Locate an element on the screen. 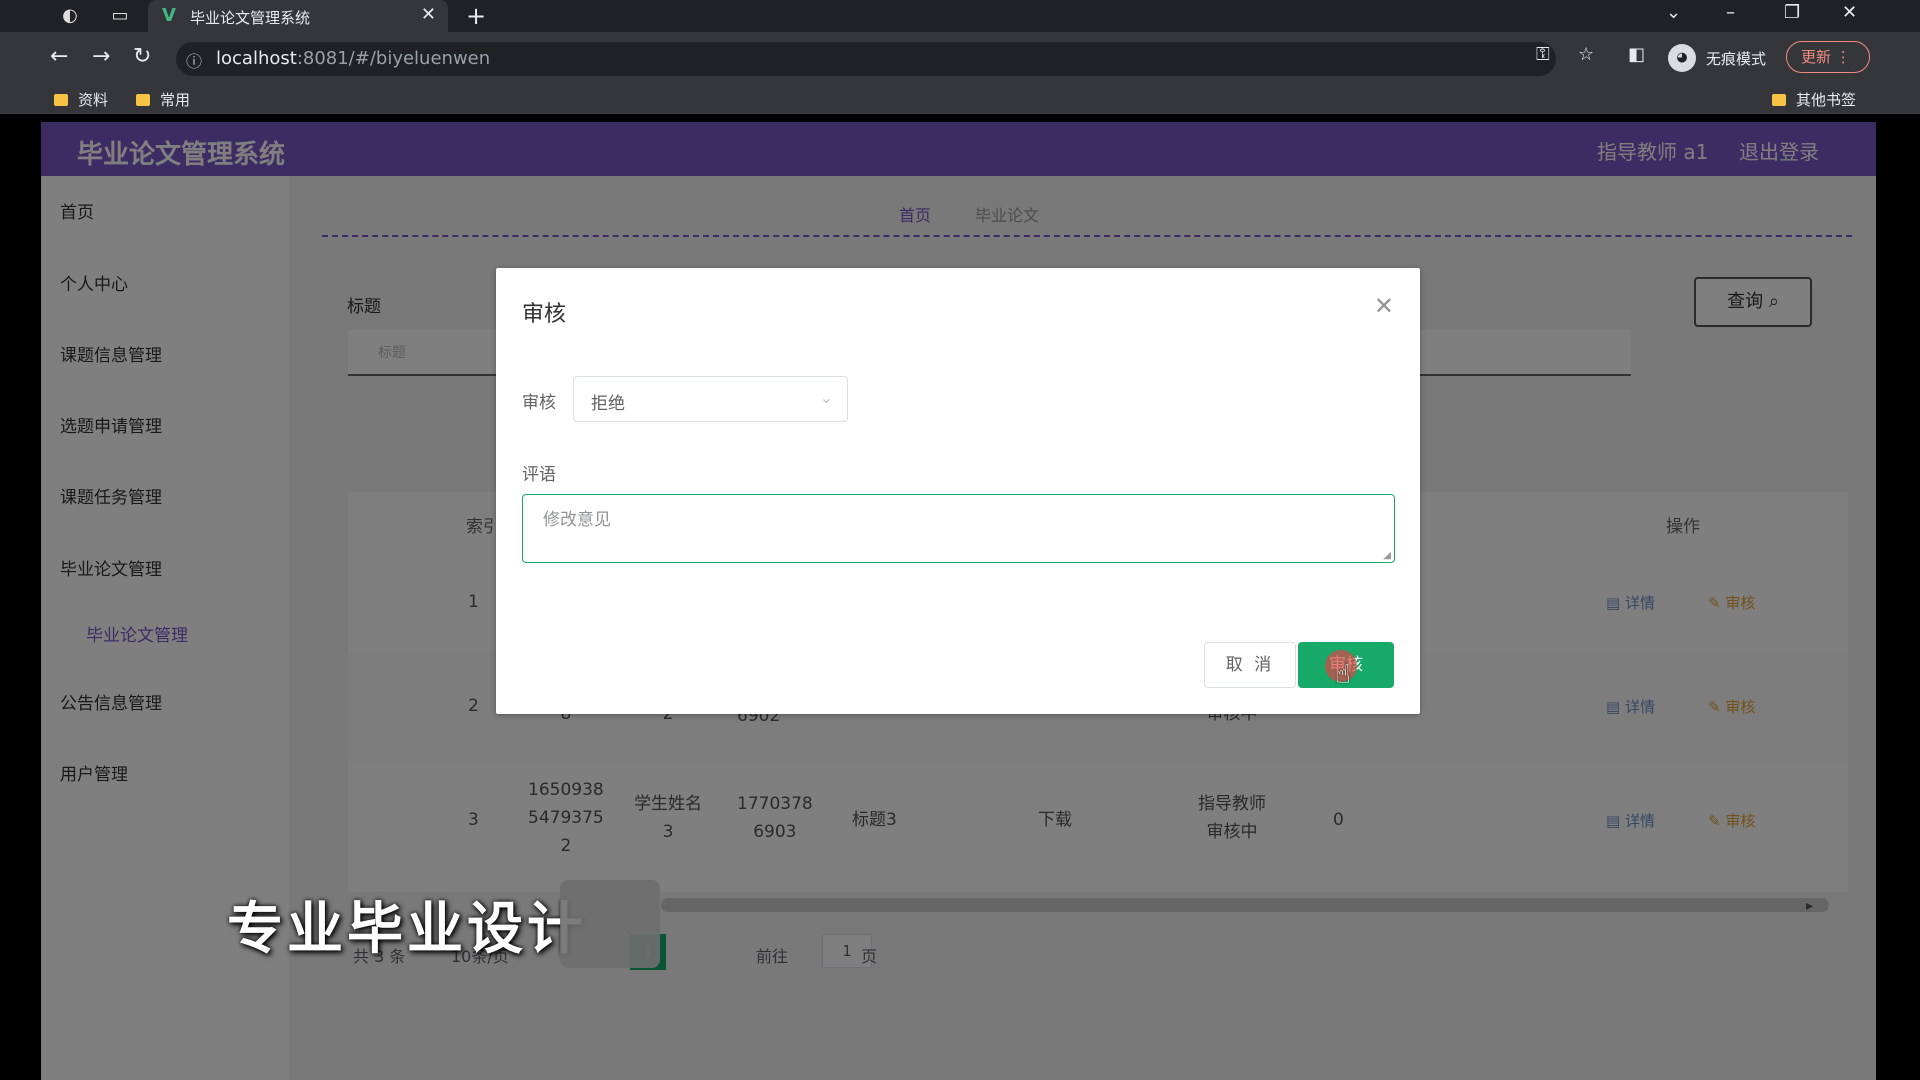 This screenshot has height=1080, width=1920. update-button: 更新 ⋮ is located at coordinates (1828, 57).